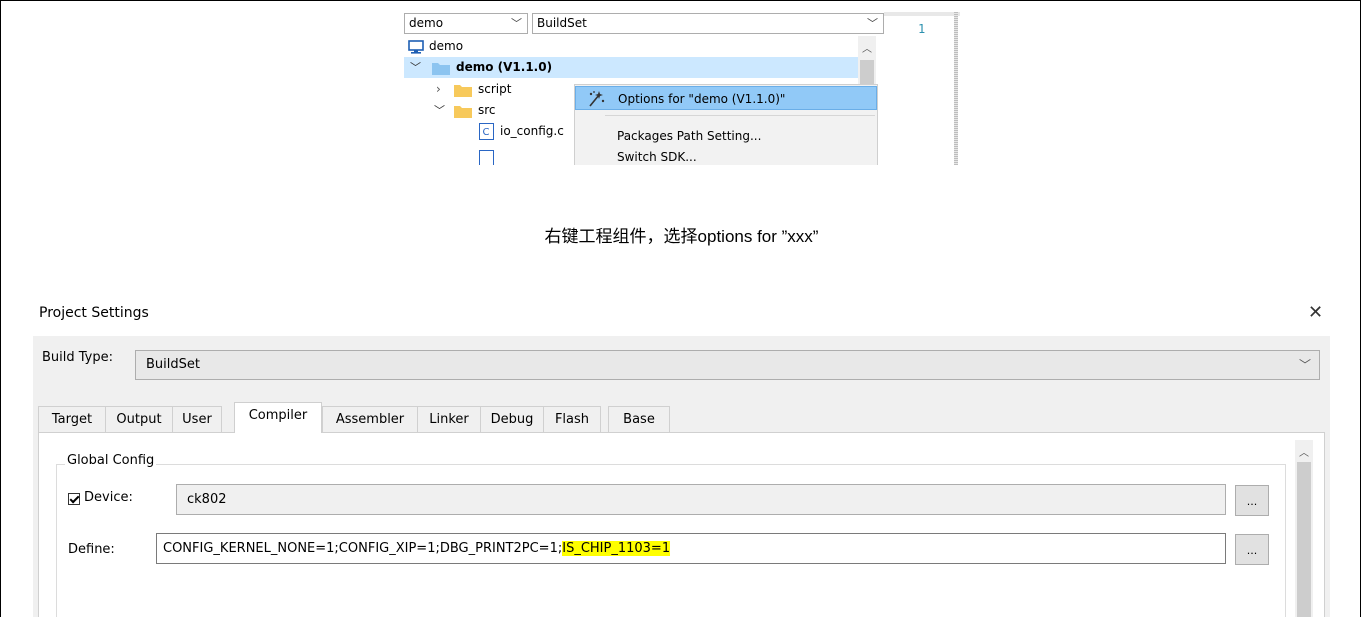  I want to click on editor-scroll-edge, so click(956, 88).